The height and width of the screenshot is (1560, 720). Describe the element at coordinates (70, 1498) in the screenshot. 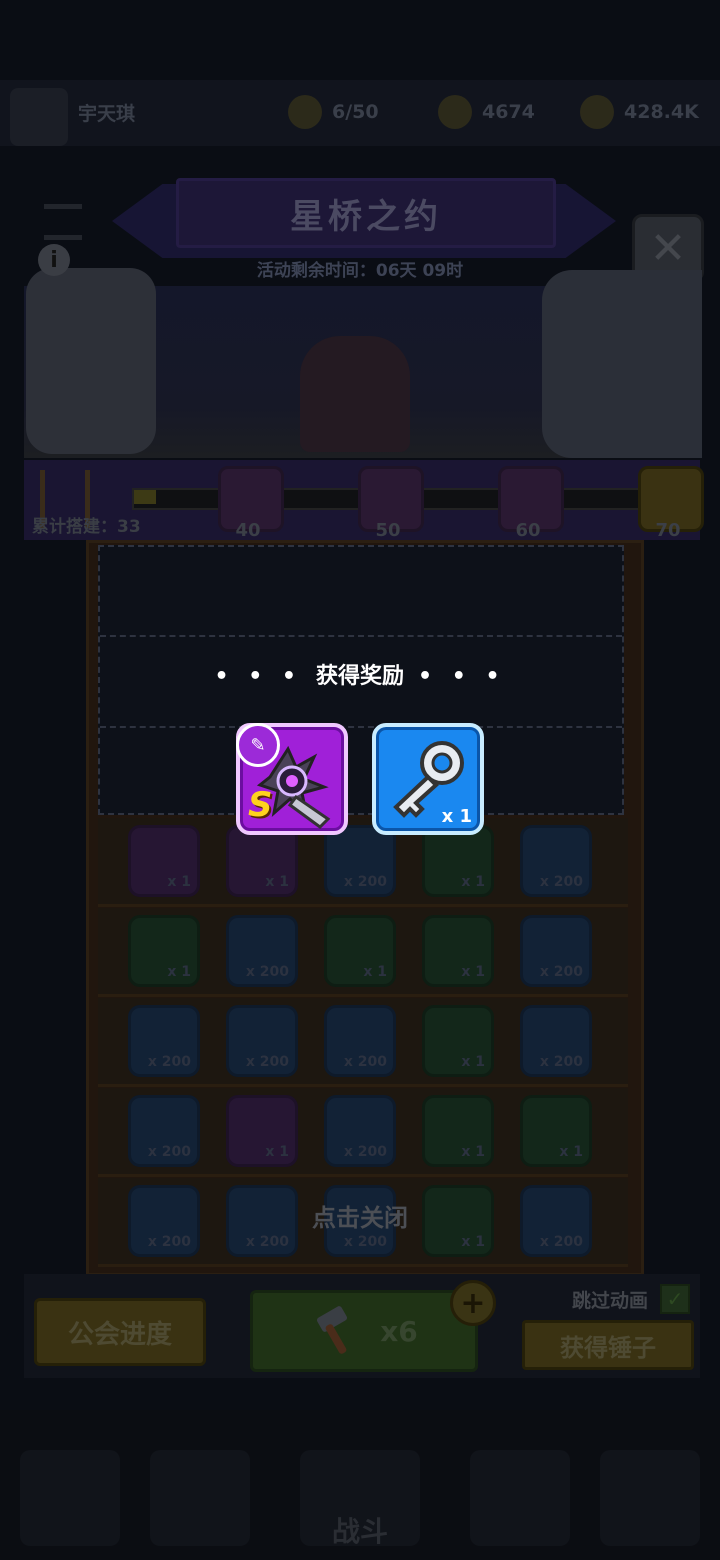

I see `nav-item-shop` at that location.